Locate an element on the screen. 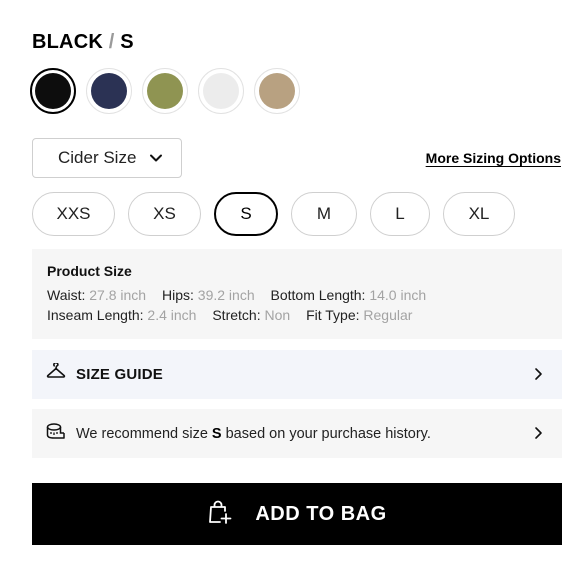 The image size is (580, 580). waist-label: Waist: is located at coordinates (66, 295).